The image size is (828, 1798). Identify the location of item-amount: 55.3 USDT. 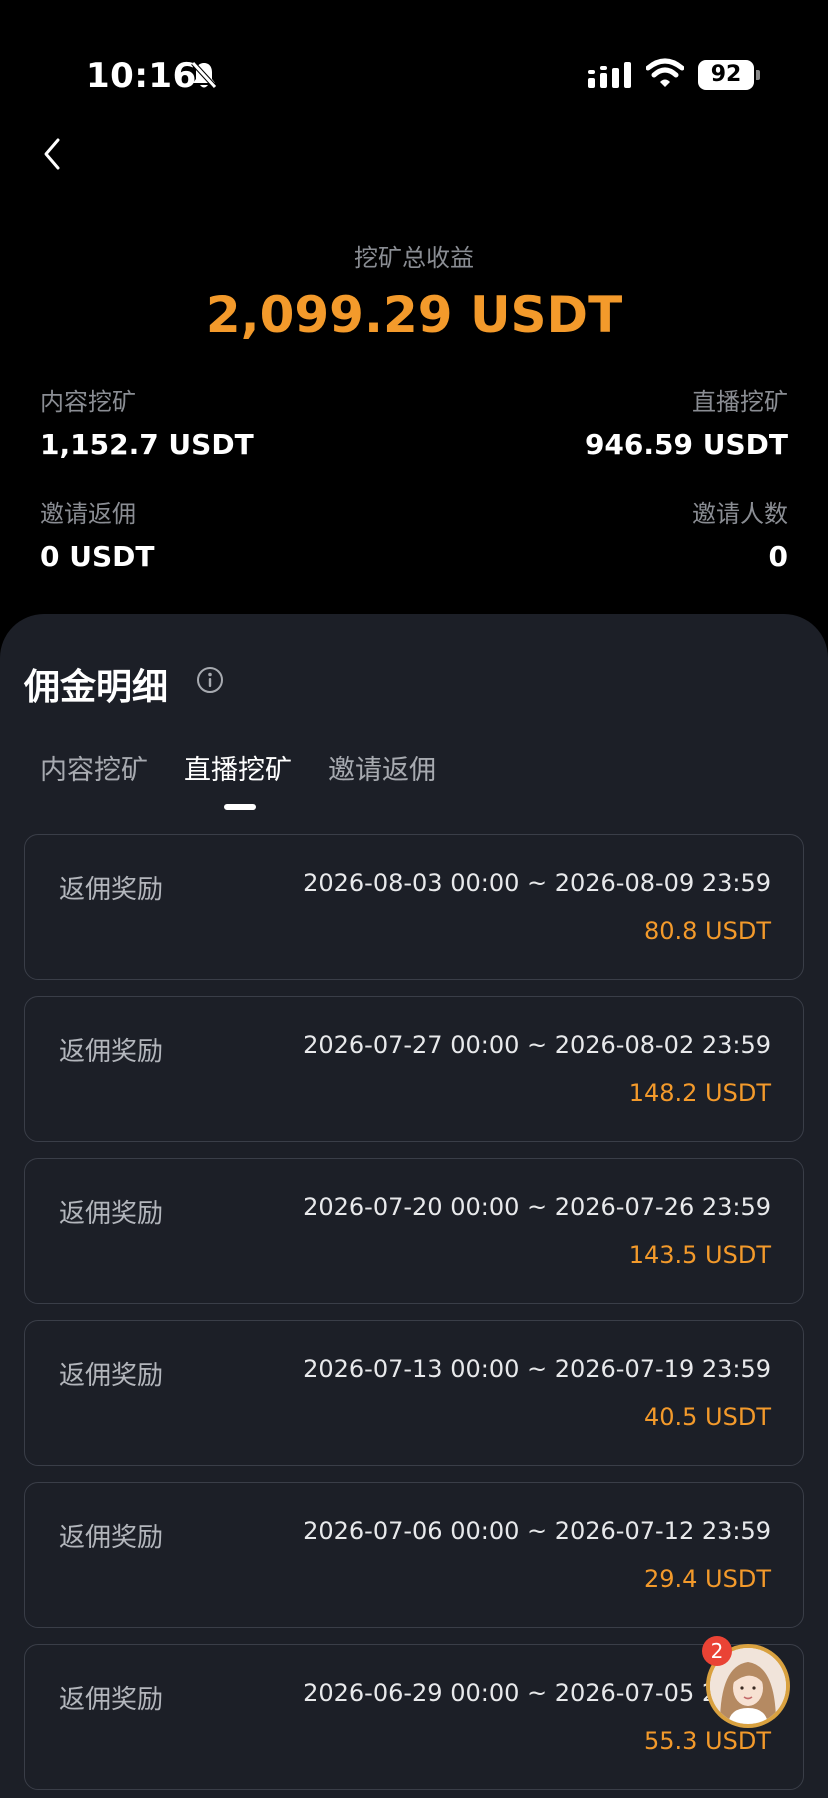
(707, 1741).